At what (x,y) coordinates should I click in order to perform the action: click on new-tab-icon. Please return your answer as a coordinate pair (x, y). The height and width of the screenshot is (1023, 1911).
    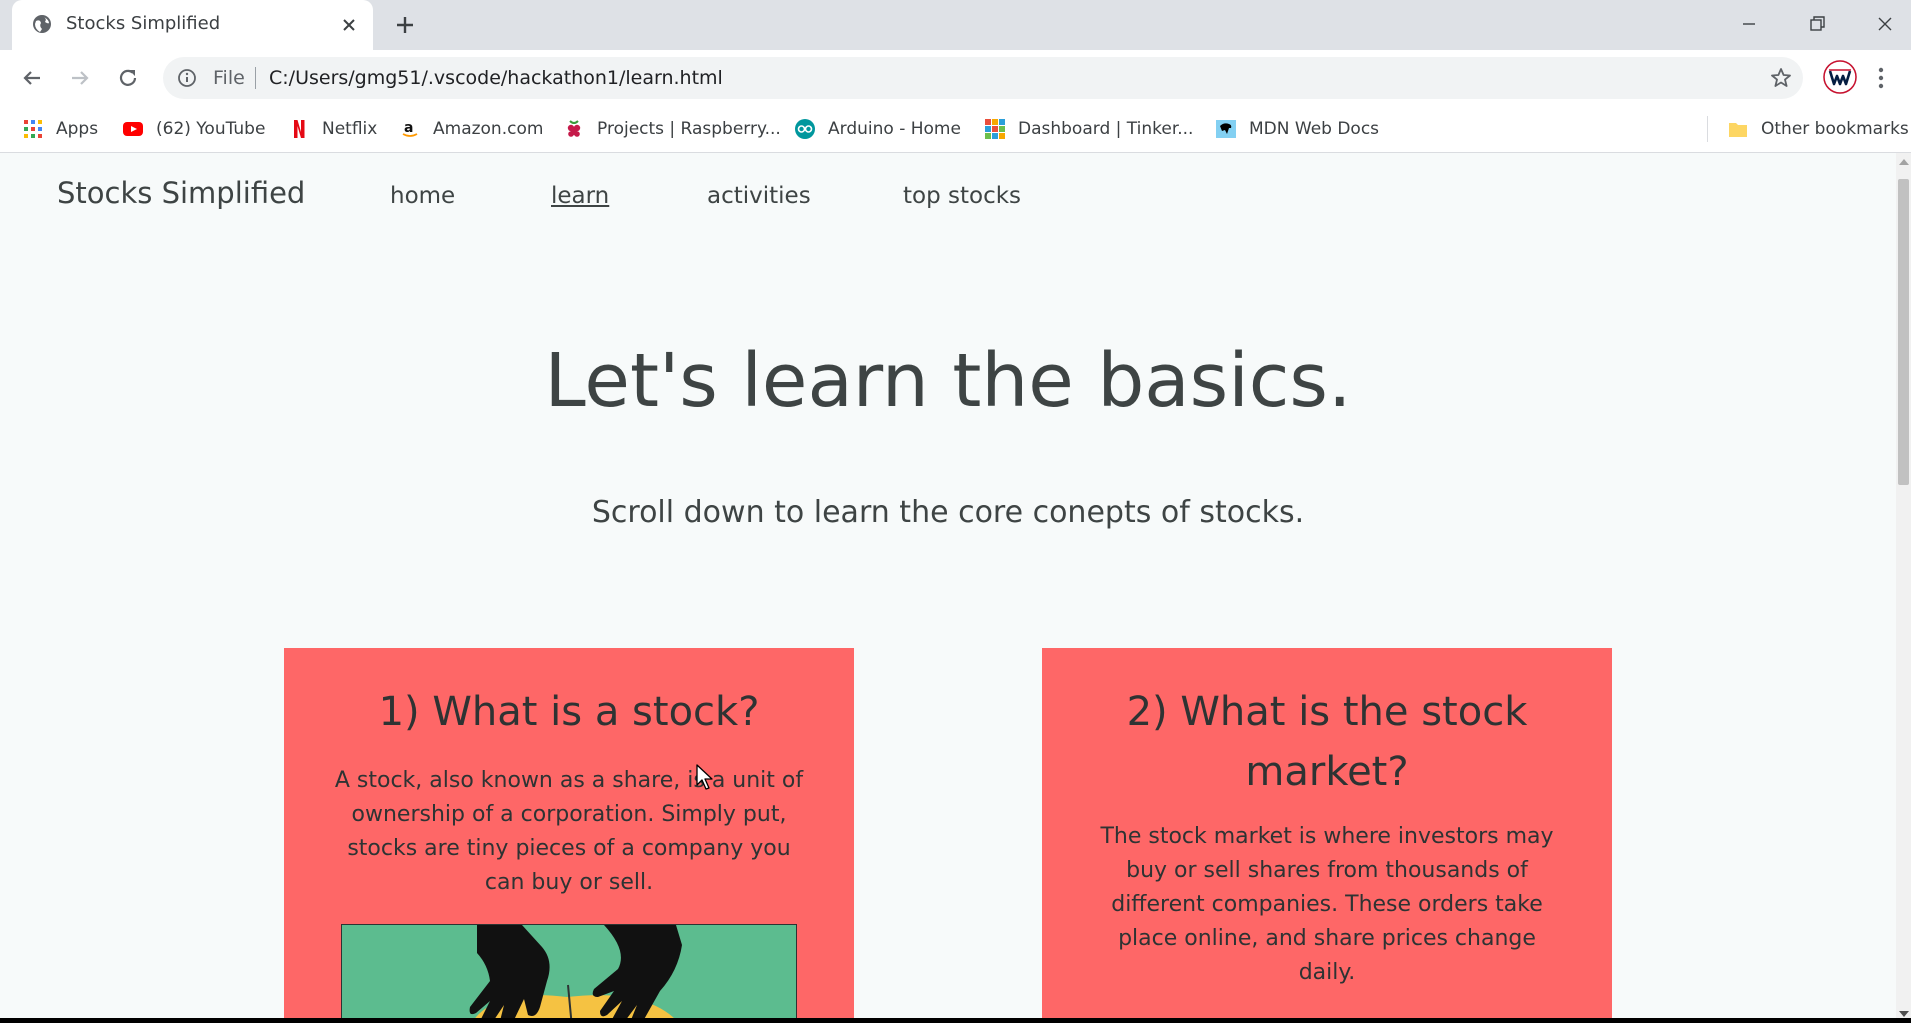
    Looking at the image, I should click on (405, 25).